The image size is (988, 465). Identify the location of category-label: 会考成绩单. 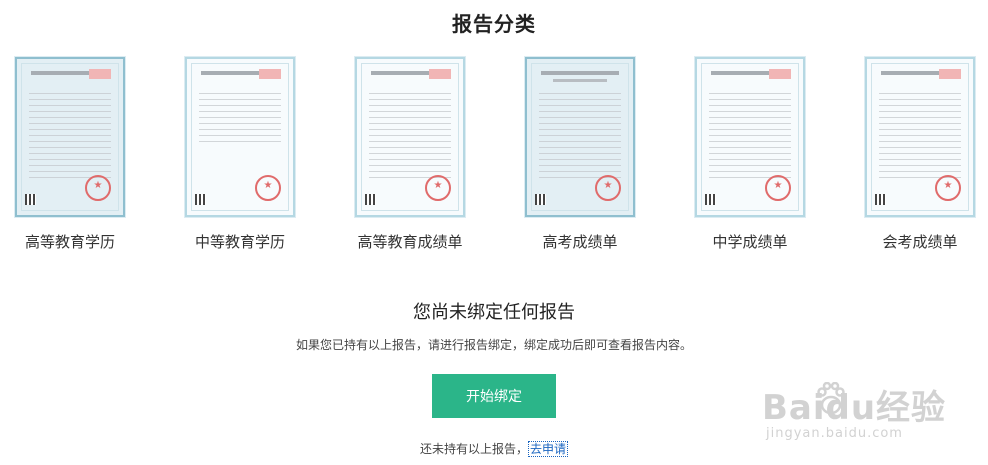
(920, 242).